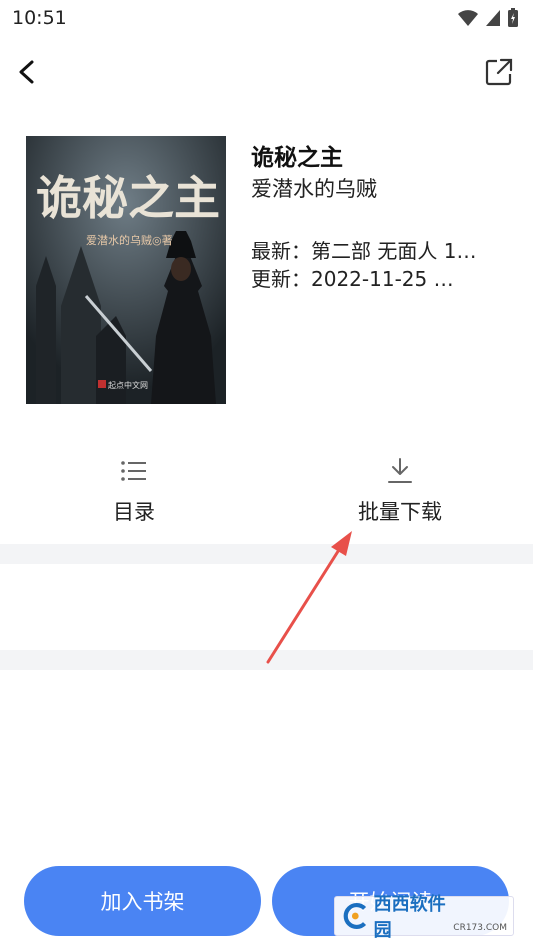 The height and width of the screenshot is (948, 533). I want to click on share-button, so click(499, 72).